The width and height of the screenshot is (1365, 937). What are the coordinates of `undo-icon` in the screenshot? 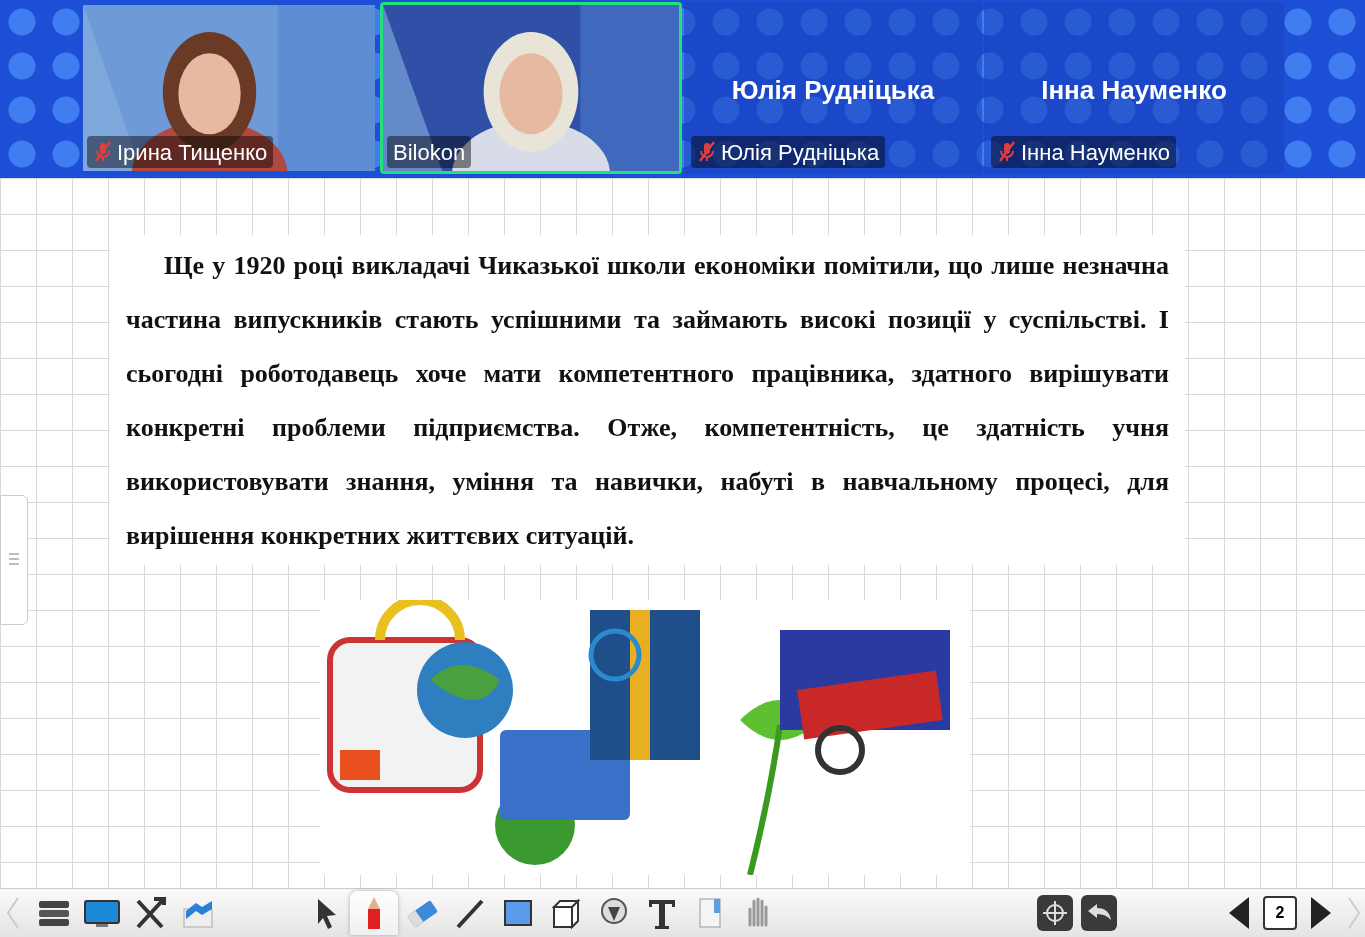 It's located at (1099, 913).